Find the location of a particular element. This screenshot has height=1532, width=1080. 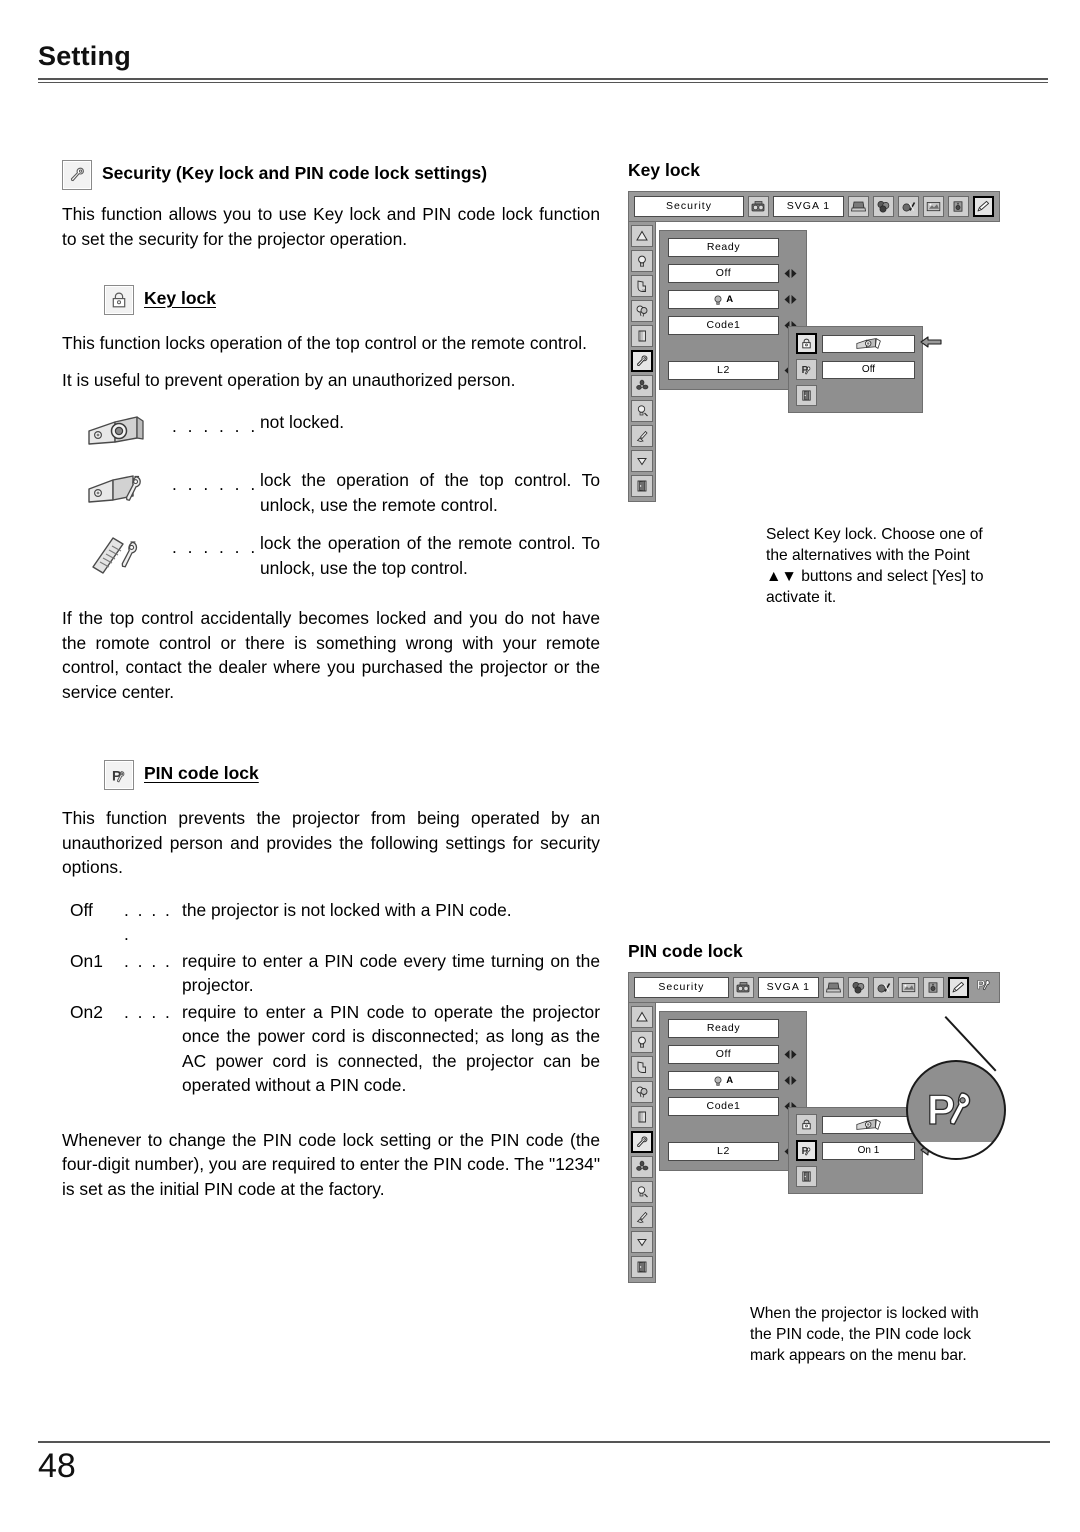

submenu-row-pincode: P On 1 is located at coordinates (855, 1150).